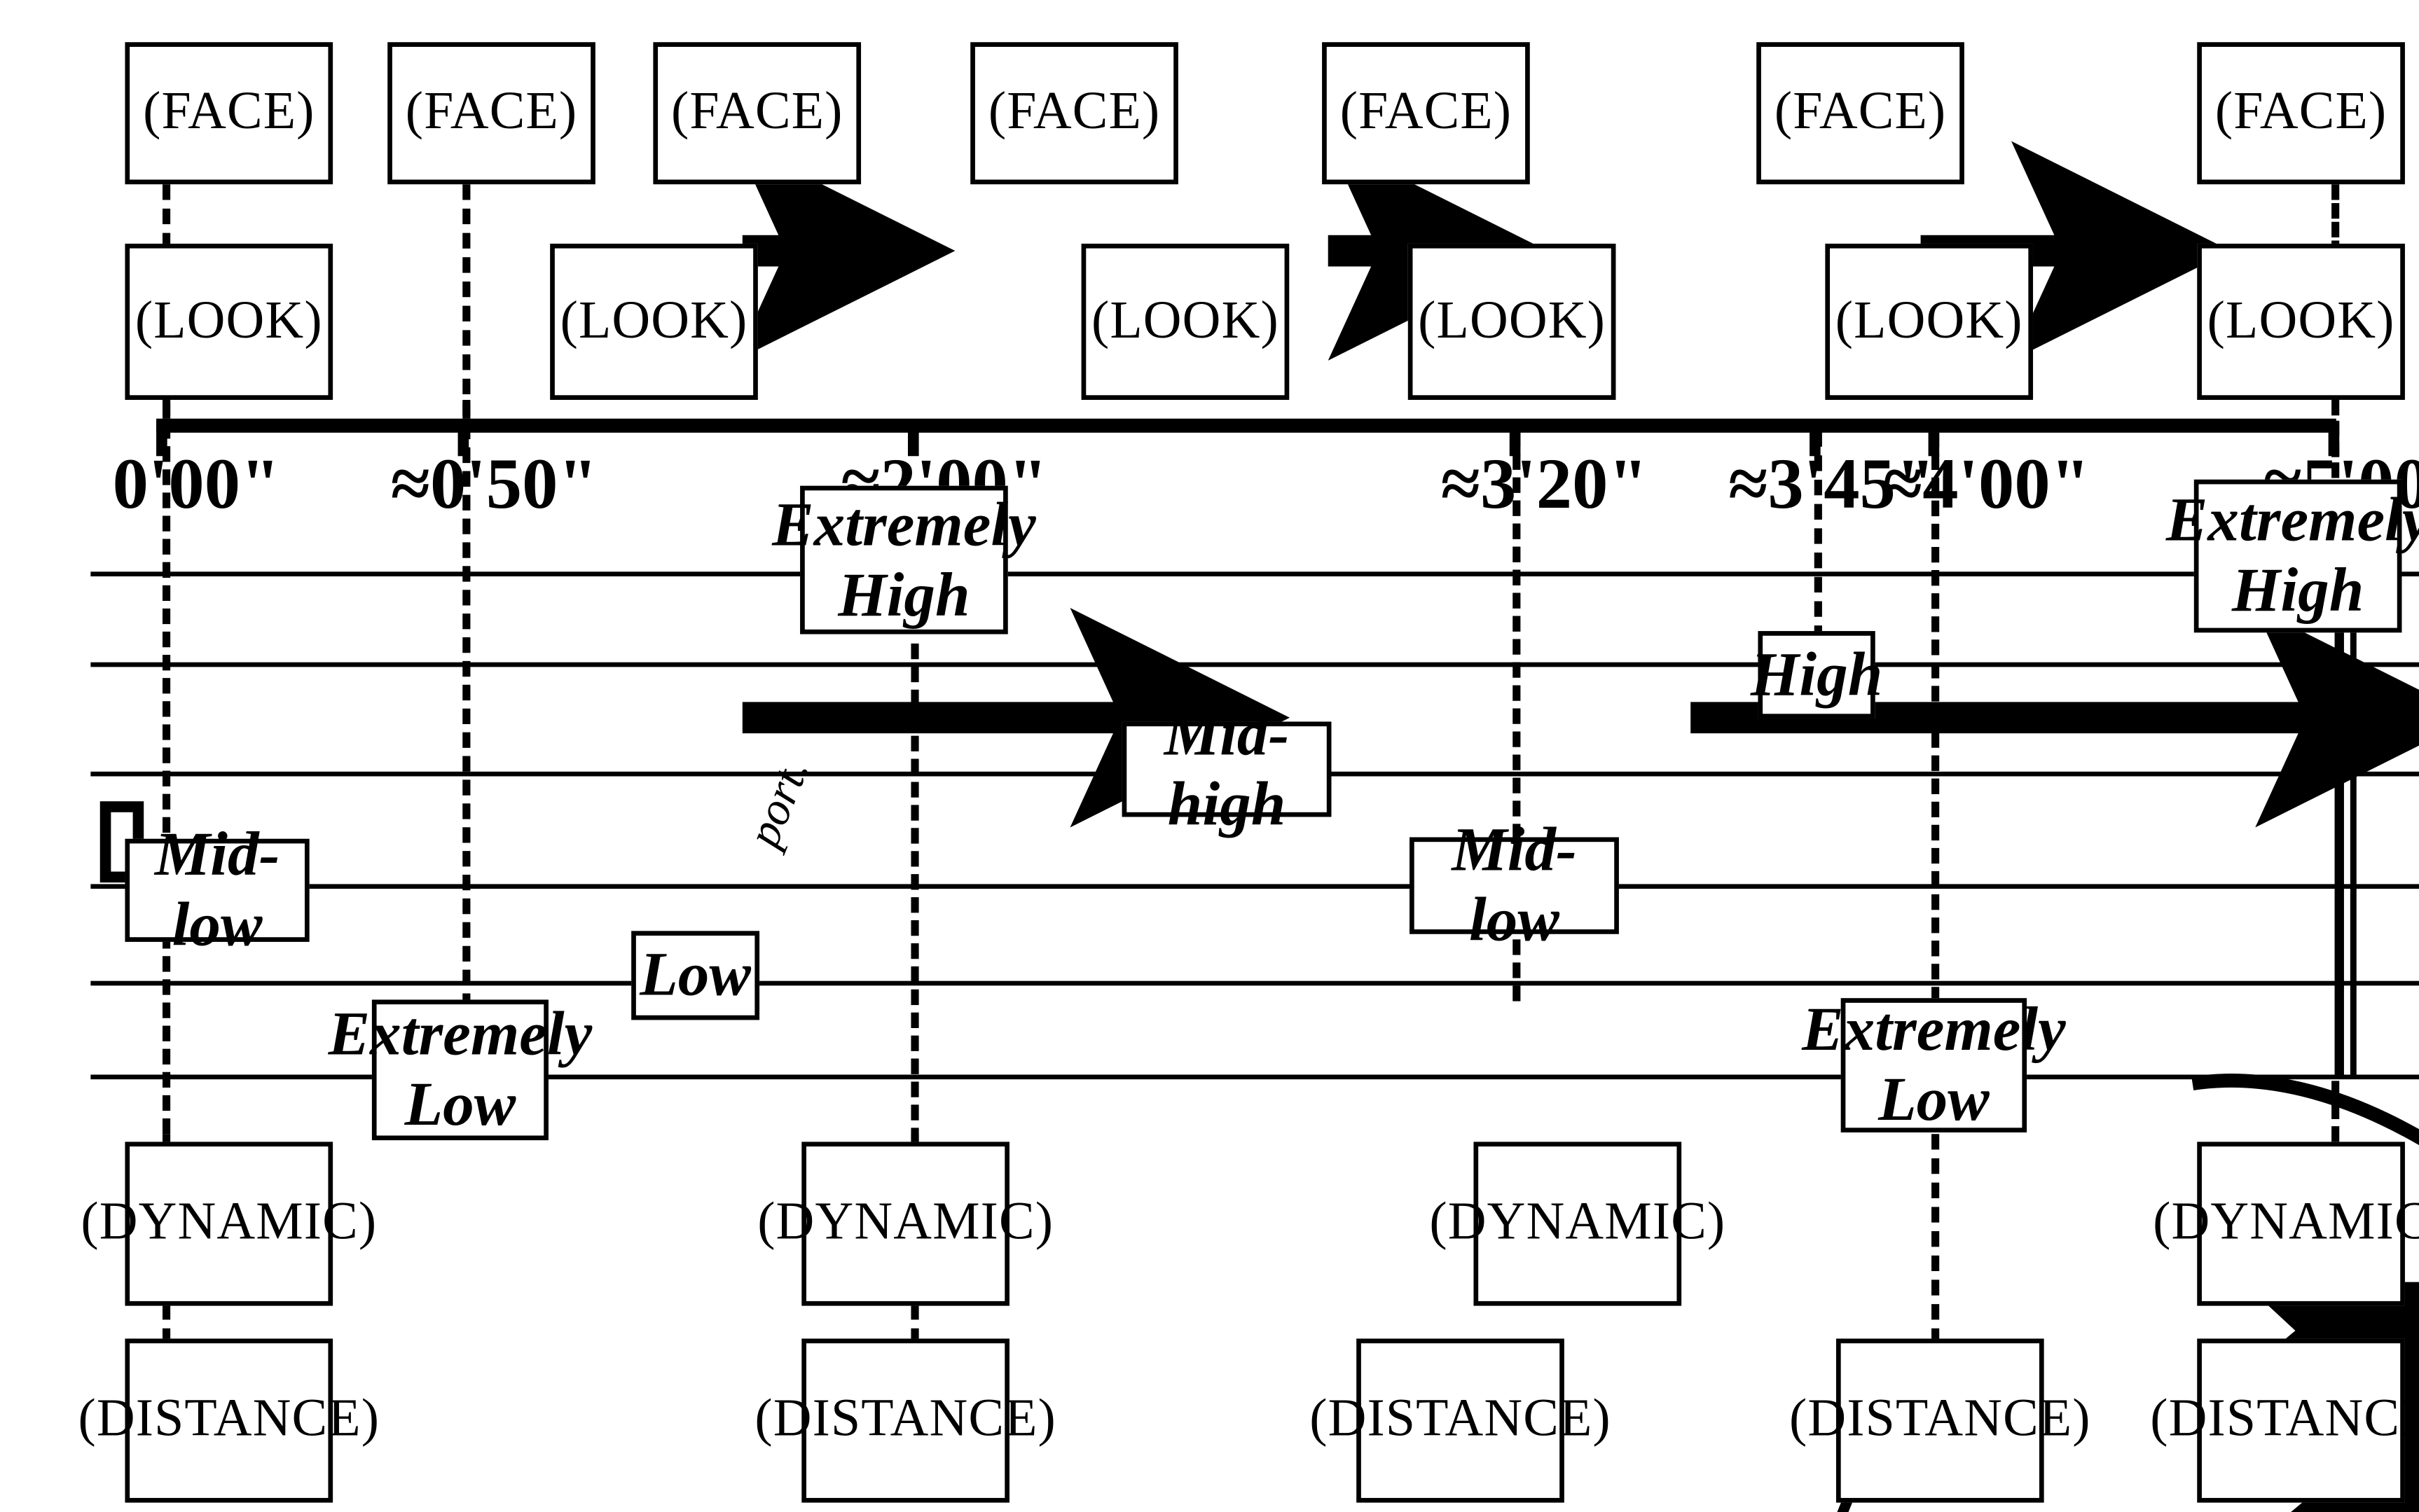  I want to click on pitch-box-extremely-high-1: Extremely High, so click(904, 559).